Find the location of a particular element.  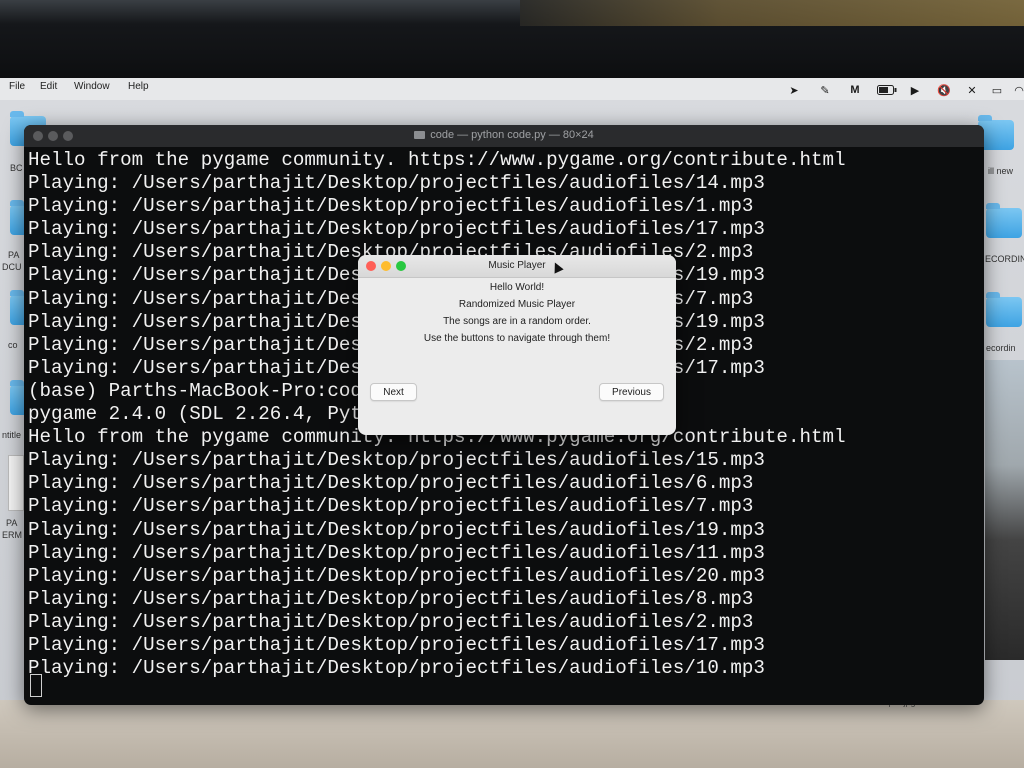

desktop-label: co is located at coordinates (13, 345).